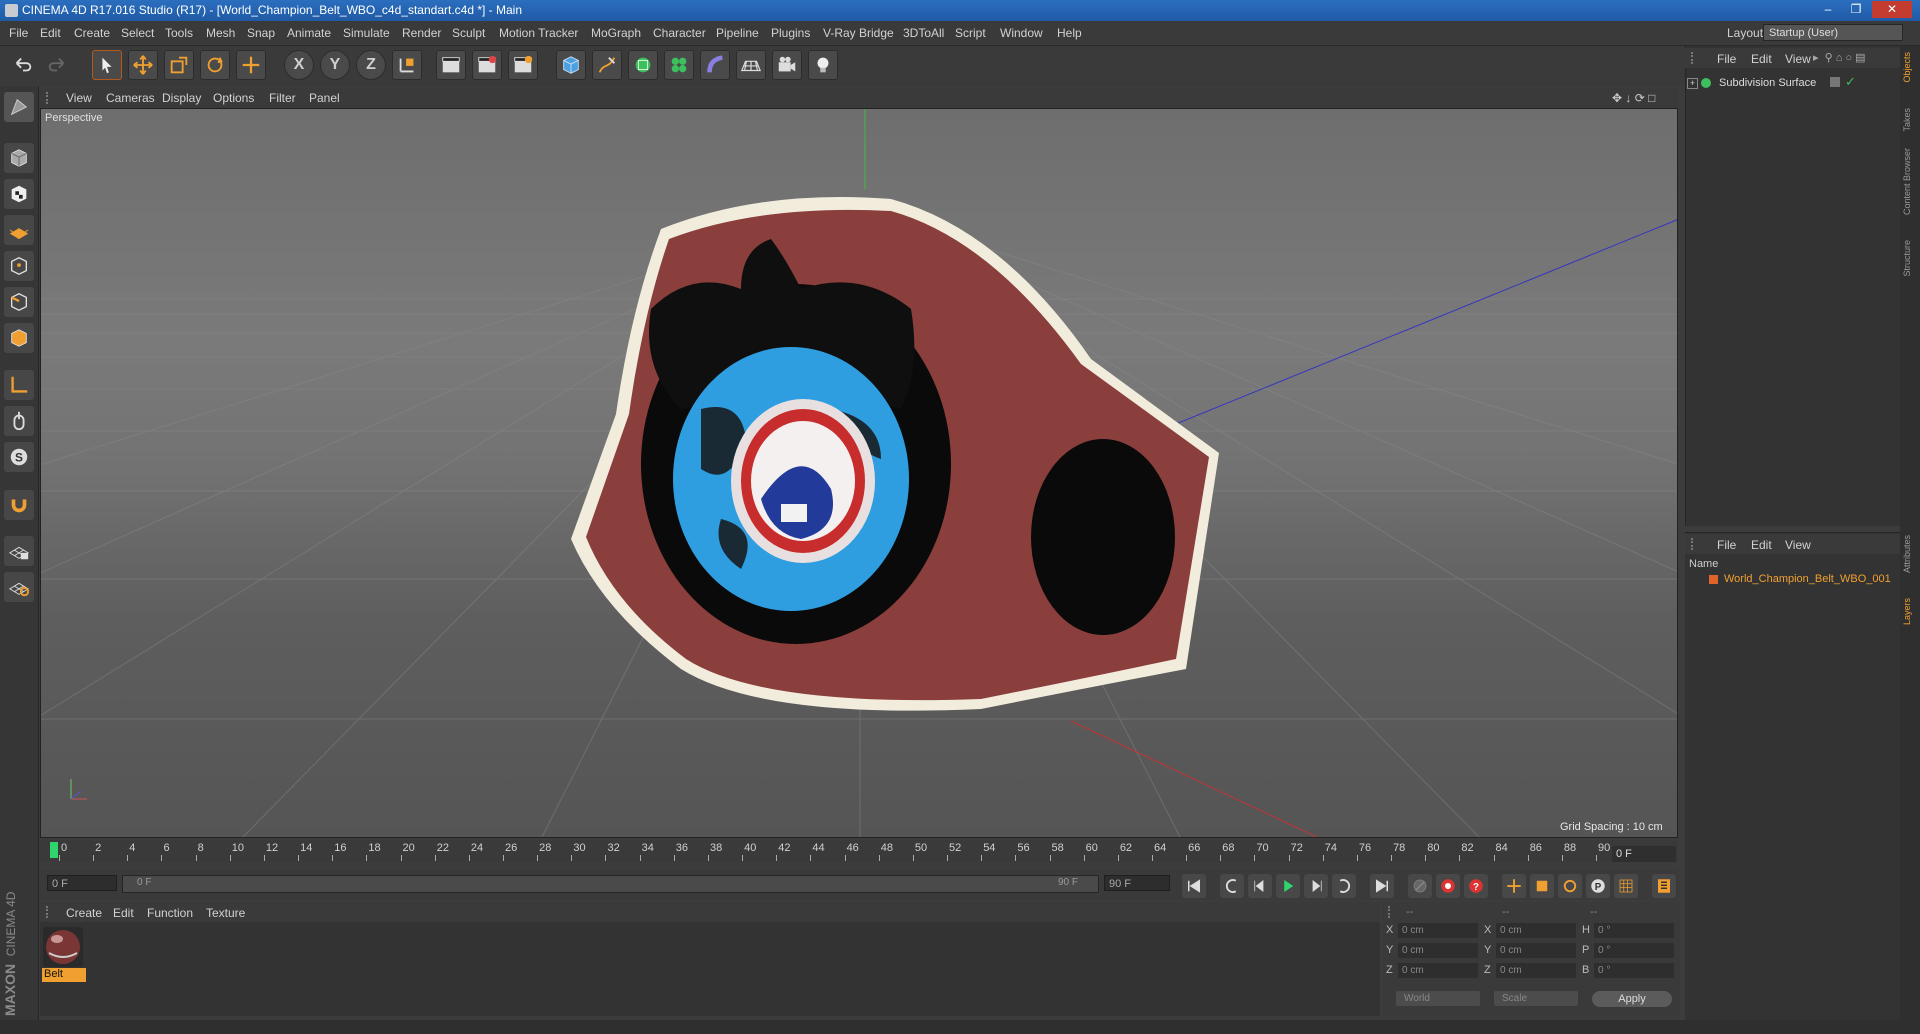  I want to click on menu-pipeline: Pipeline, so click(737, 33).